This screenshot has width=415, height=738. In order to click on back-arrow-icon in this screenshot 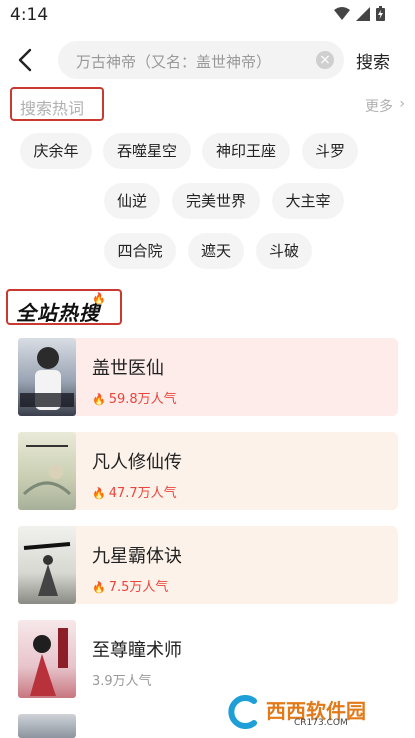, I will do `click(26, 60)`.